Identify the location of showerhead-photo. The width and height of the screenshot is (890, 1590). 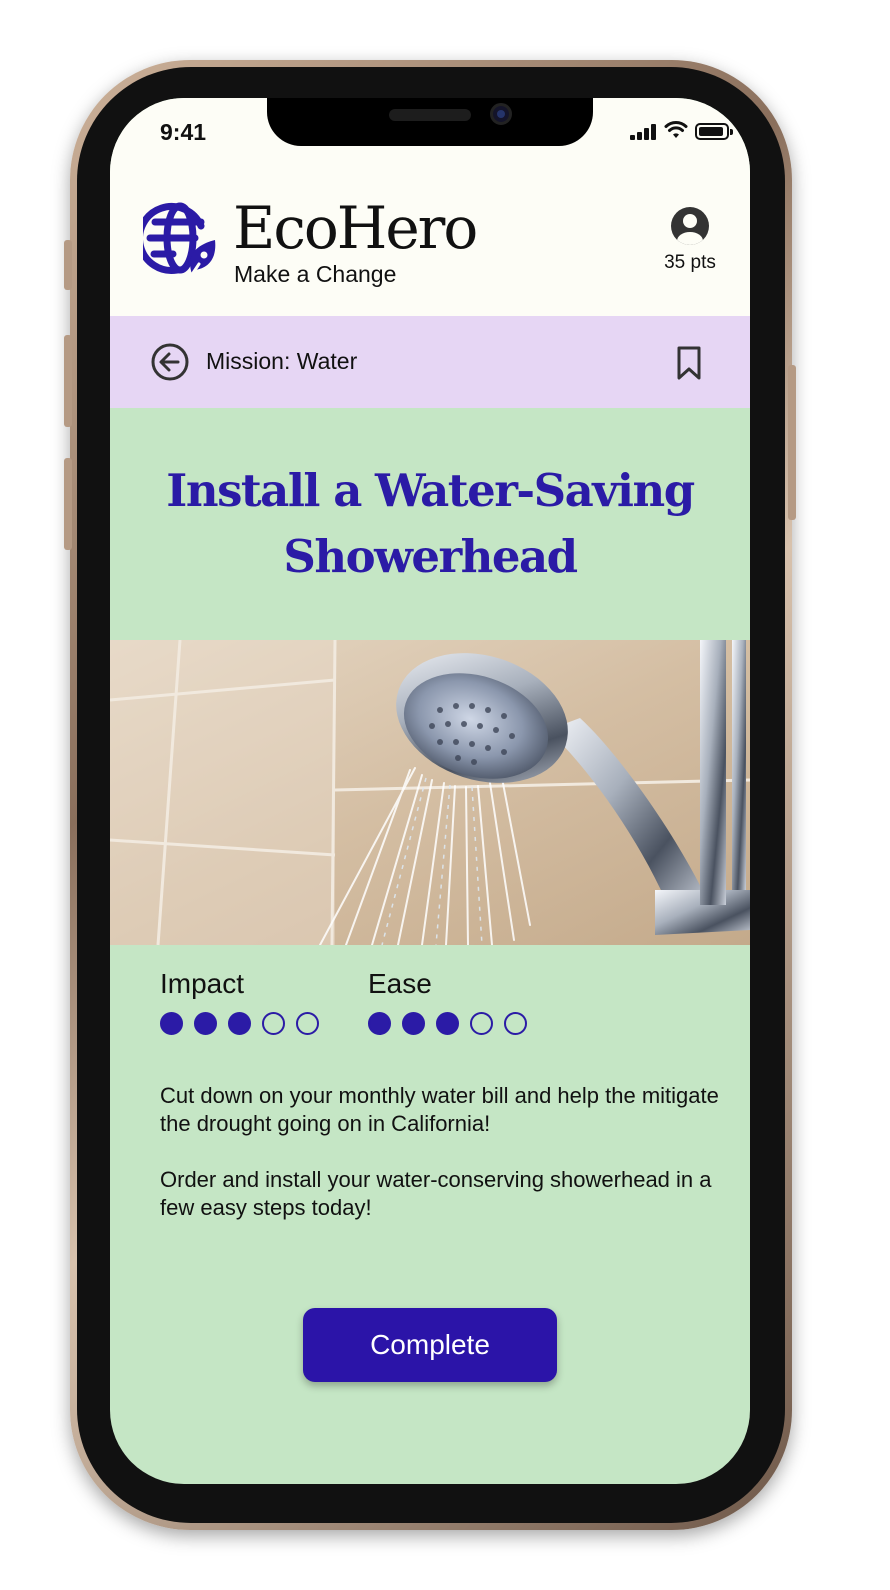
(430, 792).